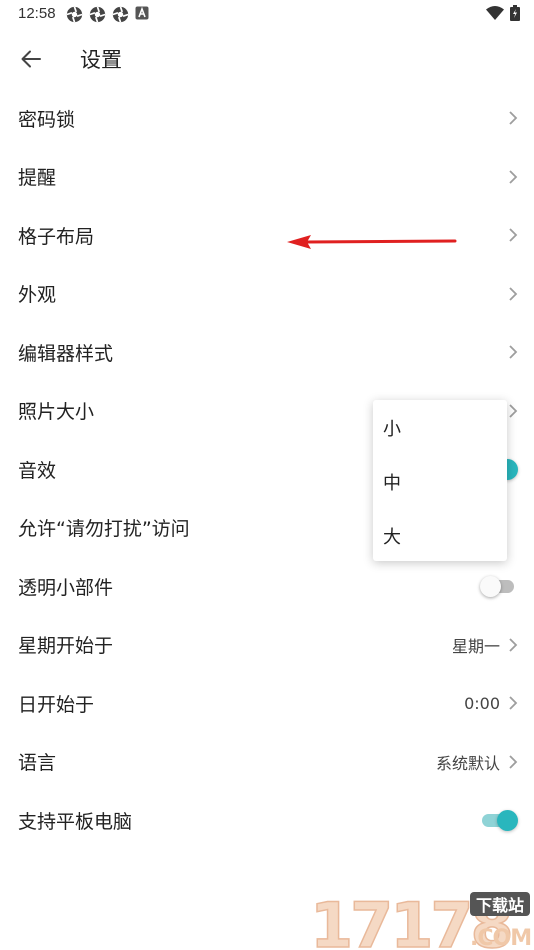  I want to click on setting-label: 允许“请勿打扰”访问, so click(104, 529).